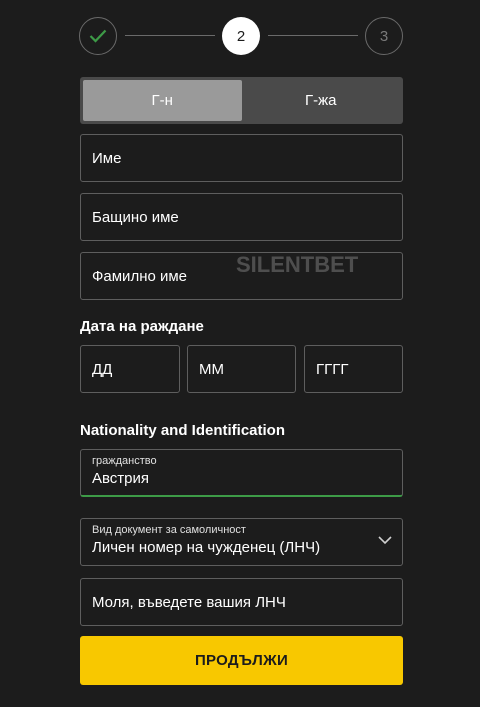 The width and height of the screenshot is (480, 707). What do you see at coordinates (353, 369) in the screenshot?
I see `dob-year-input: ГГГГ` at bounding box center [353, 369].